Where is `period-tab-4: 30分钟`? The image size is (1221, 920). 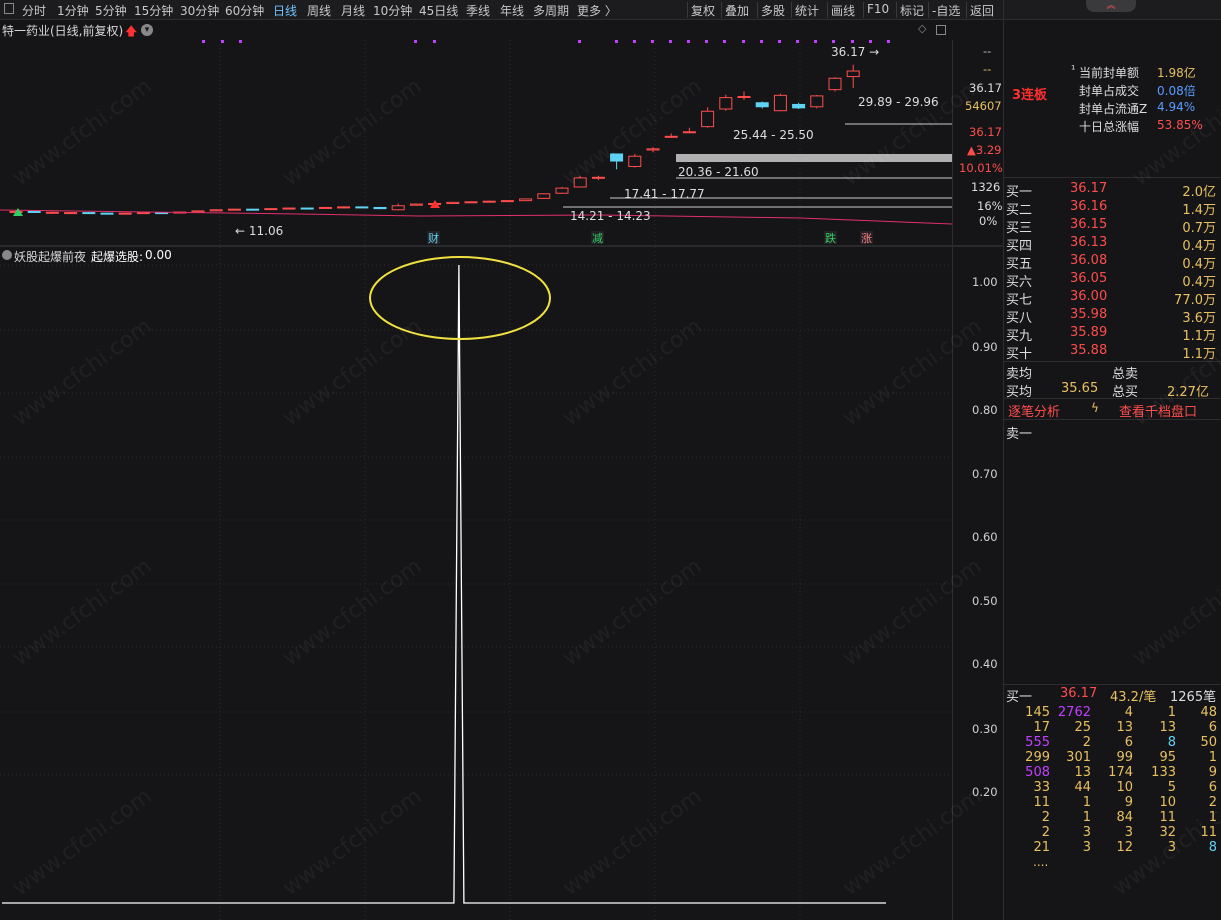
period-tab-4: 30分钟 is located at coordinates (199, 10).